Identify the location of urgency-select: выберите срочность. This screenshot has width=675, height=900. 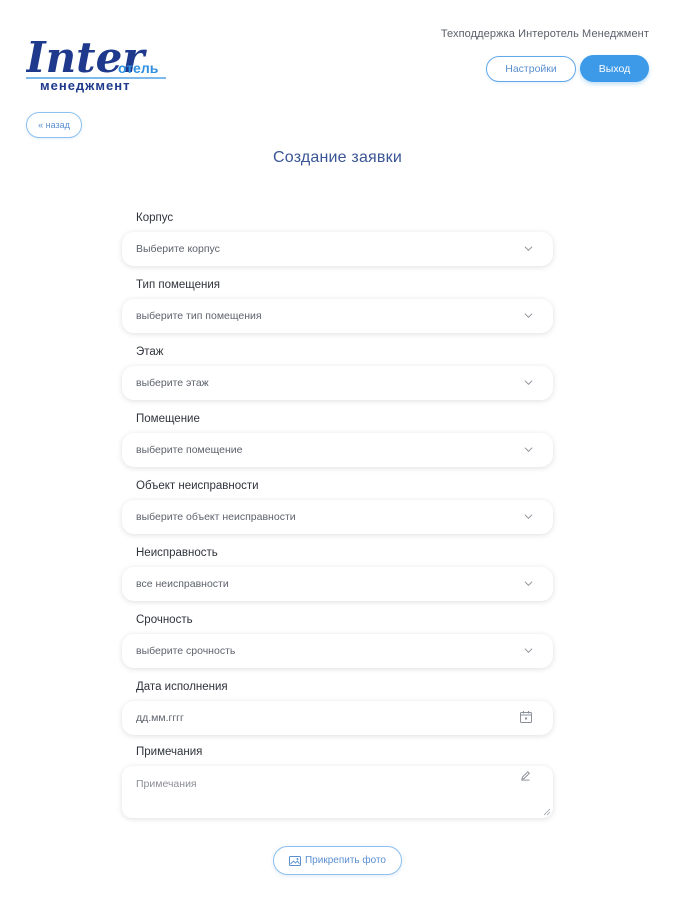
(337, 651).